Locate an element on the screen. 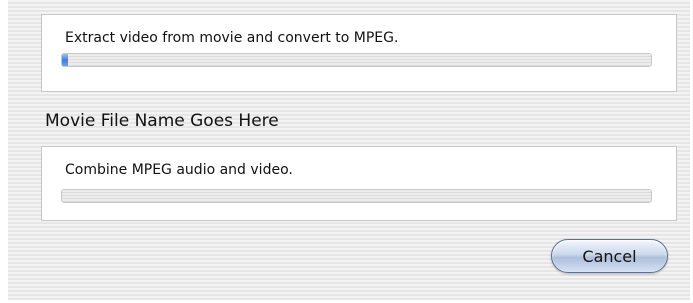  progress-bar-combine is located at coordinates (356, 196).